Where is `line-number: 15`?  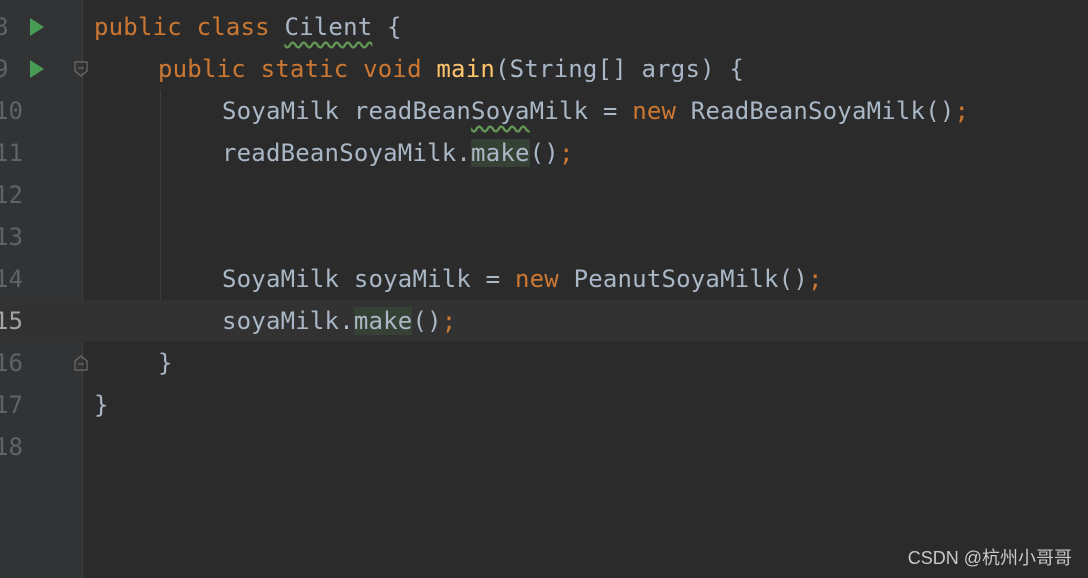 line-number: 15 is located at coordinates (11, 321).